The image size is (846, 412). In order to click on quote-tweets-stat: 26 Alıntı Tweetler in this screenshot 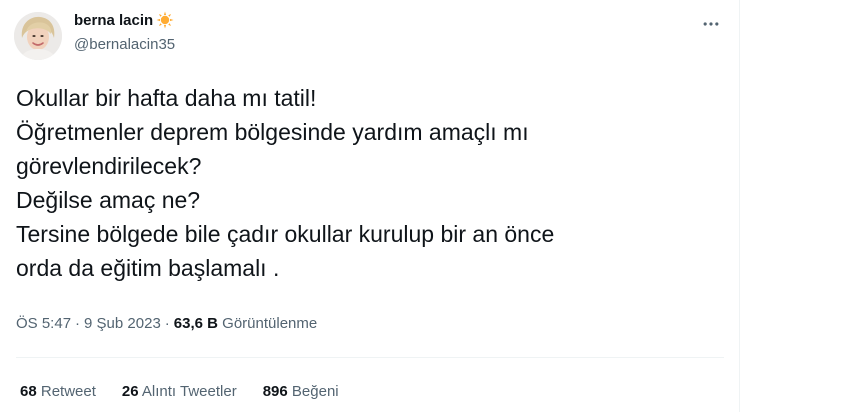, I will do `click(179, 391)`.